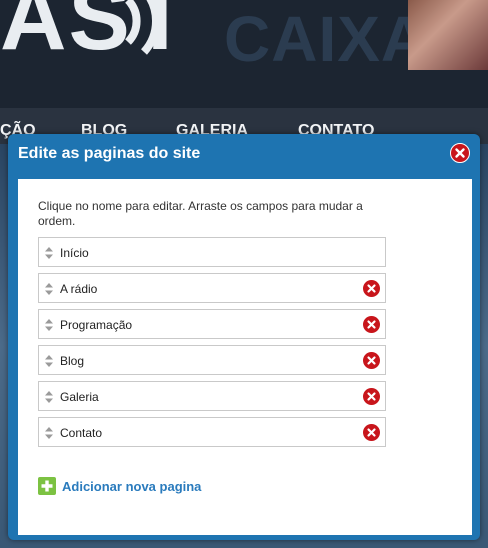 The width and height of the screenshot is (488, 548). Describe the element at coordinates (326, 39) in the screenshot. I see `site-brand: CAIXA` at that location.